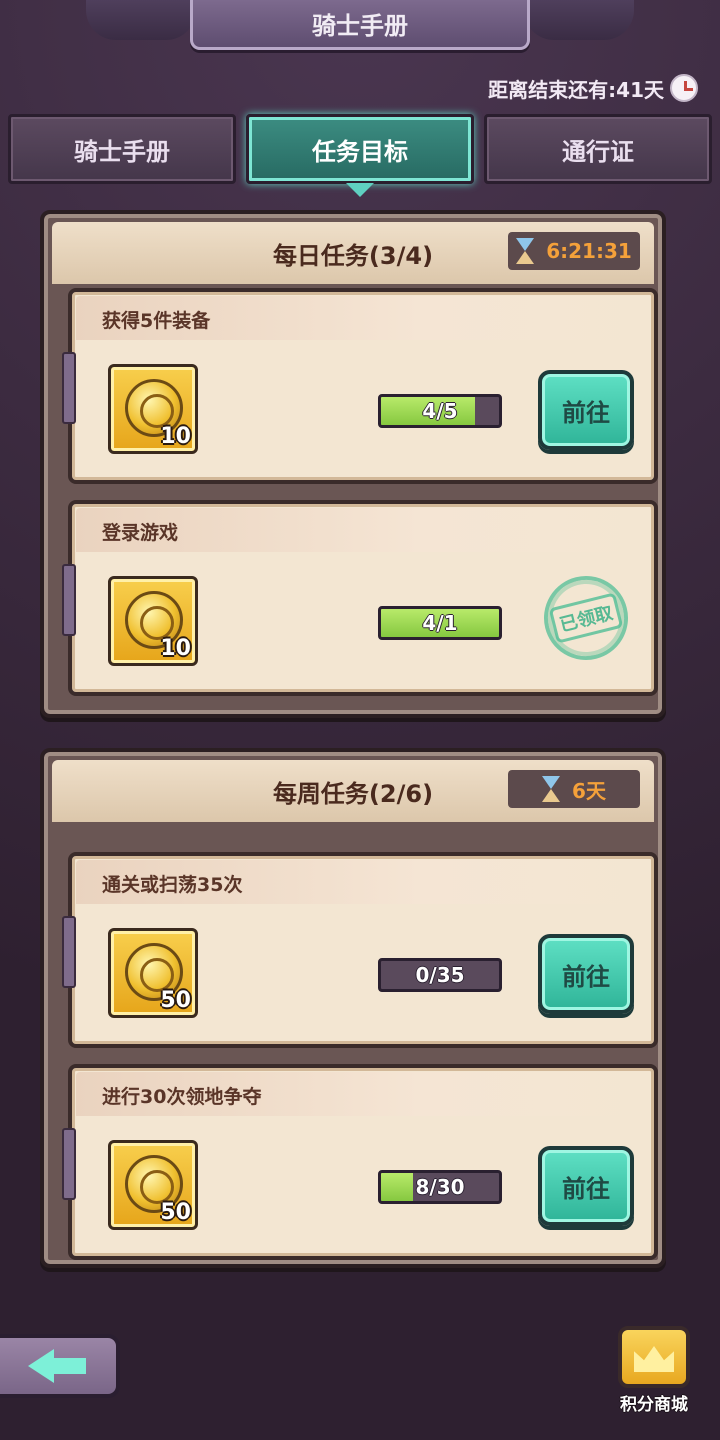  I want to click on progress-text: 4/5, so click(440, 411).